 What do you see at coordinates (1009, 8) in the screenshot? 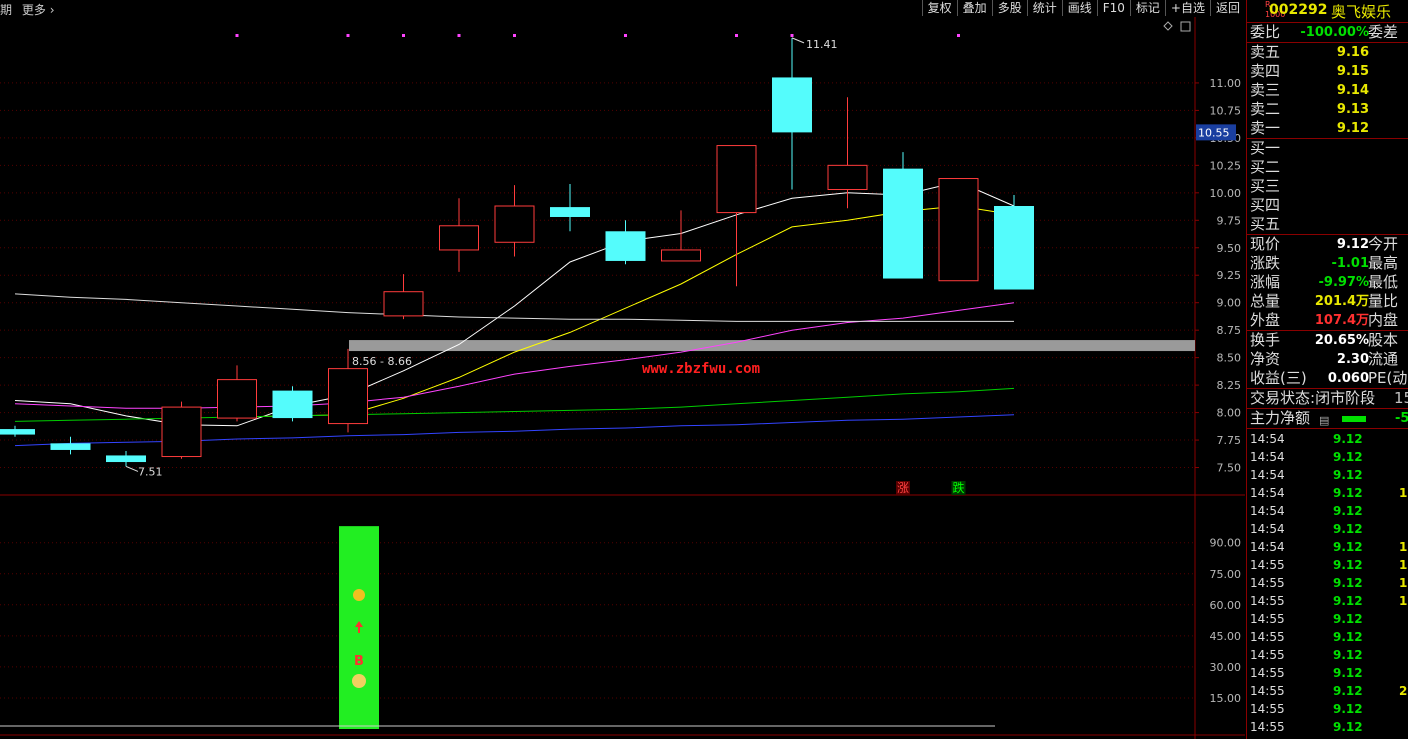
I see `toolbar-button-2: 多股` at bounding box center [1009, 8].